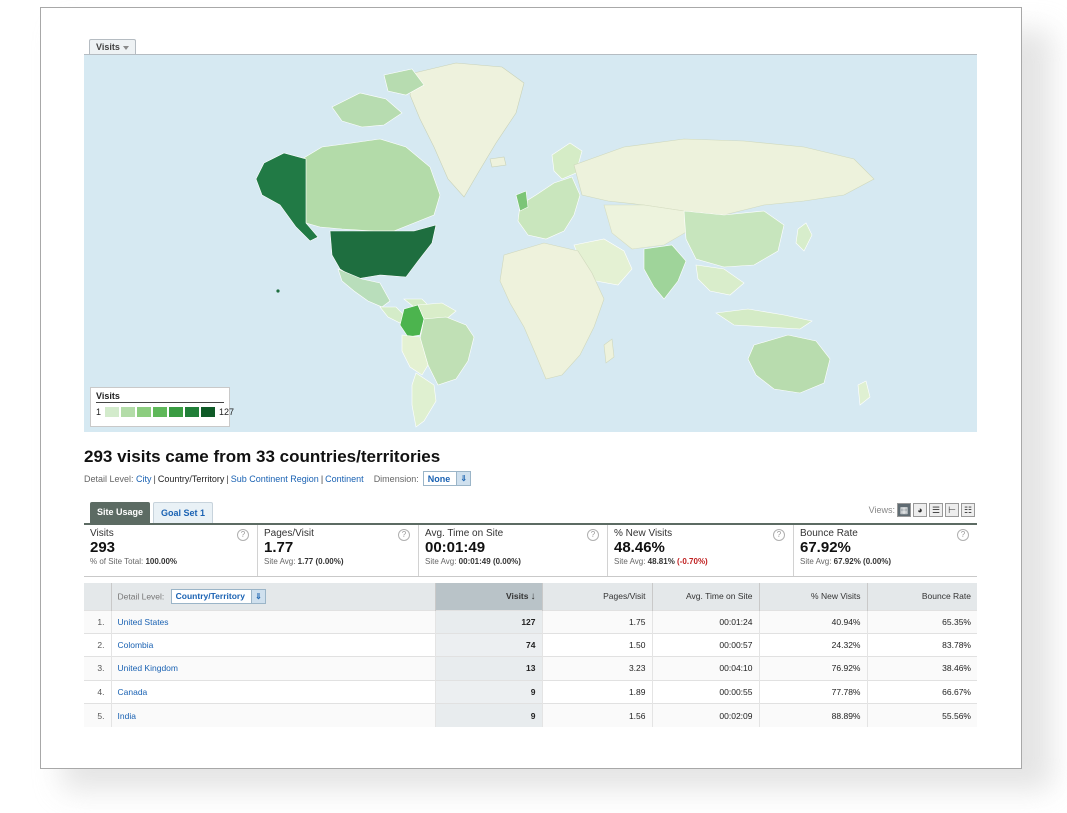 The height and width of the screenshot is (813, 1067). I want to click on table-row: 5. India 9 1.56 00:02:09 88.89% 55.56%, so click(530, 715).